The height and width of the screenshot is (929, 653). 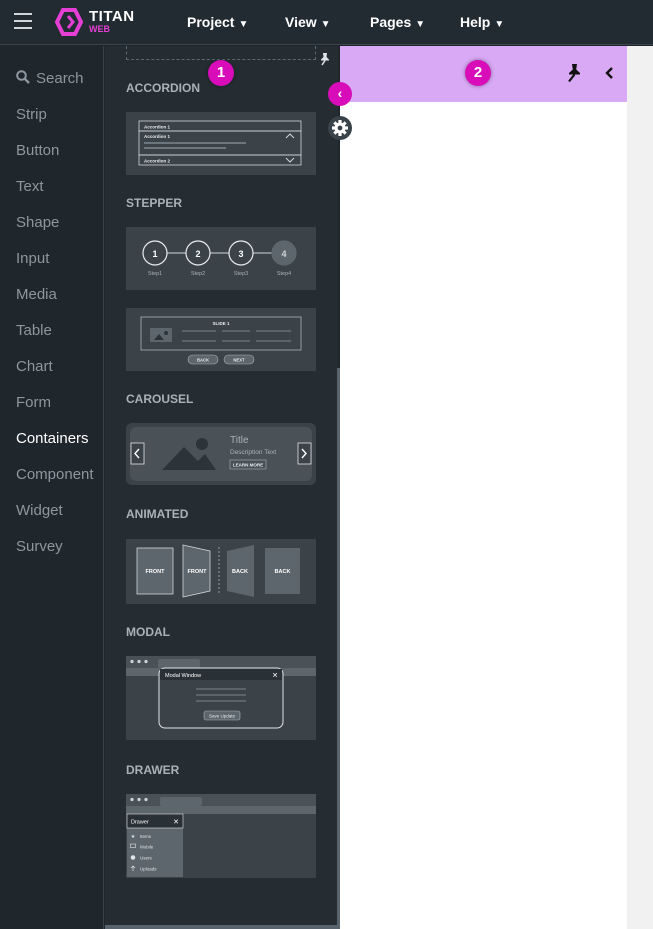 I want to click on drawer-close-icon: ✕, so click(x=176, y=822).